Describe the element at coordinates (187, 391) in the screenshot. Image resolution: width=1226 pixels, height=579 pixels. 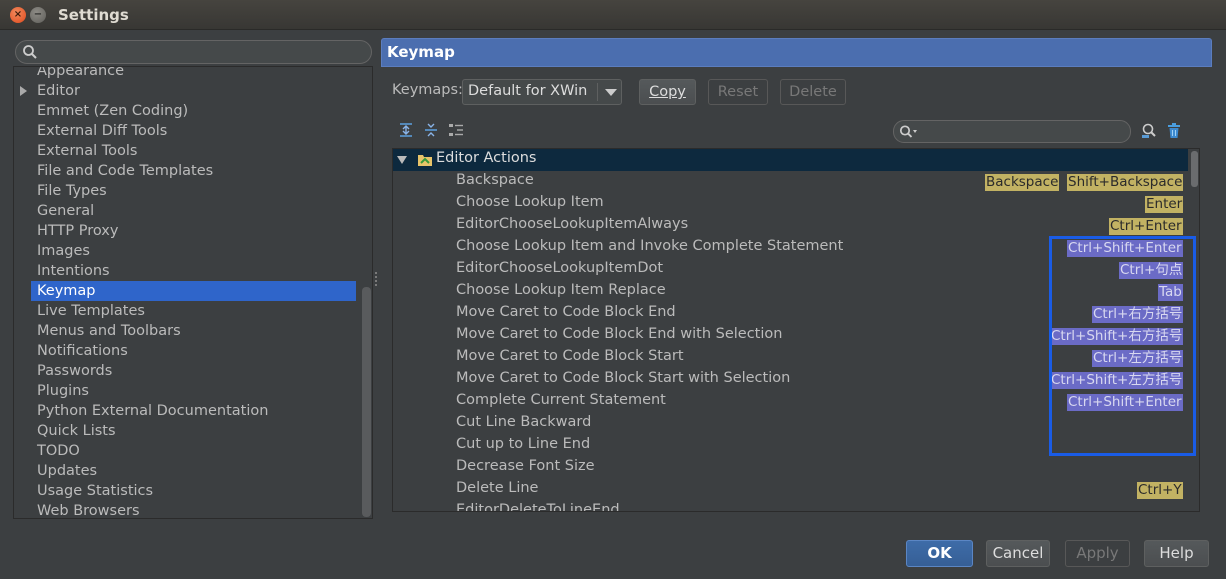
I see `tree-item: Plugins` at that location.